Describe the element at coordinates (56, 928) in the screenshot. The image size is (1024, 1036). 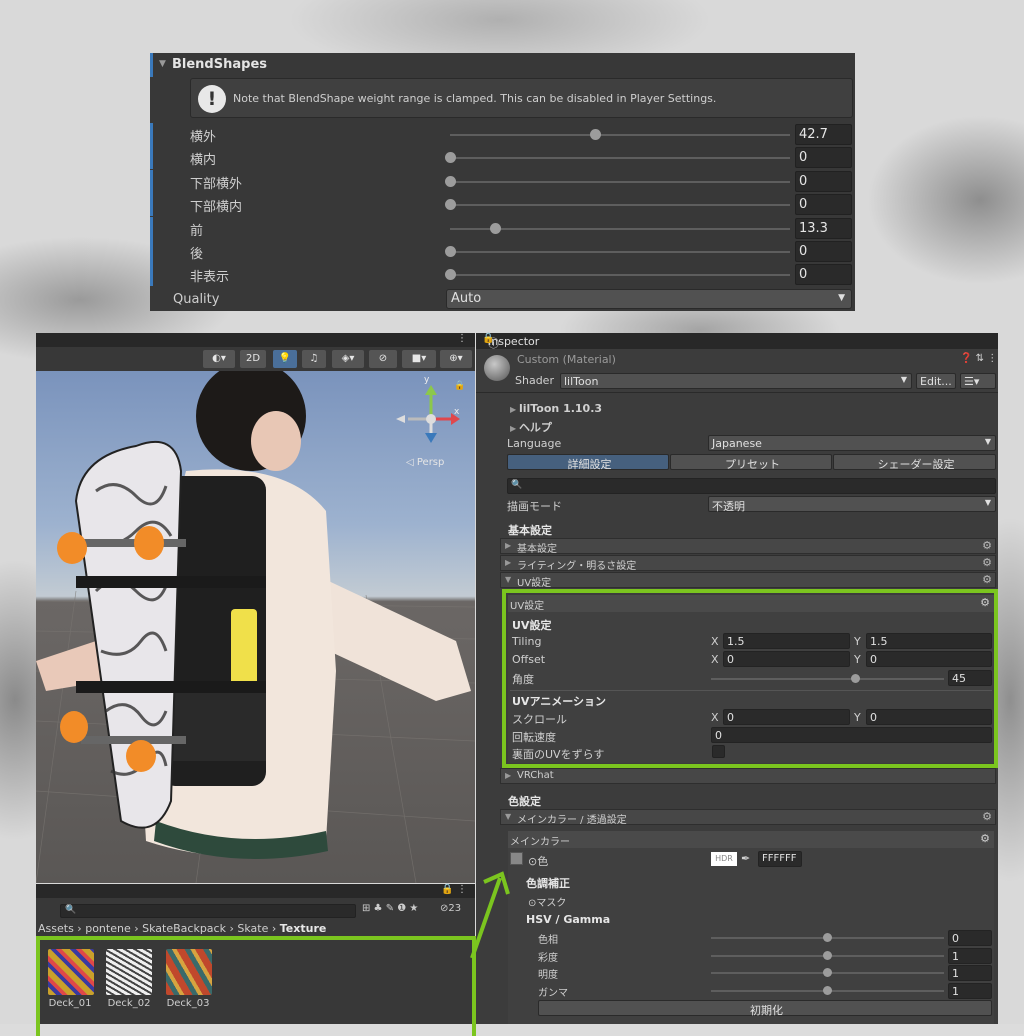
I see `breadcrumb-item: Assets` at that location.